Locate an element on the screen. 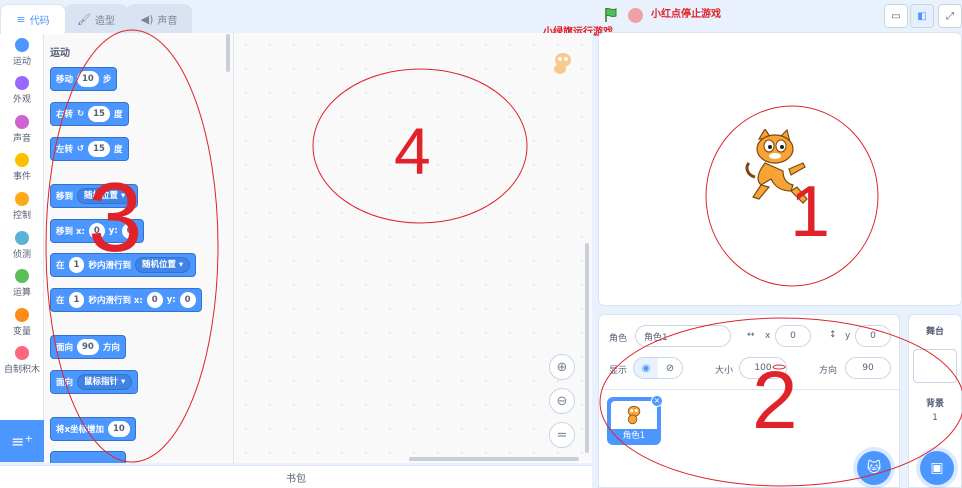  events-dot-icon is located at coordinates (22, 160).